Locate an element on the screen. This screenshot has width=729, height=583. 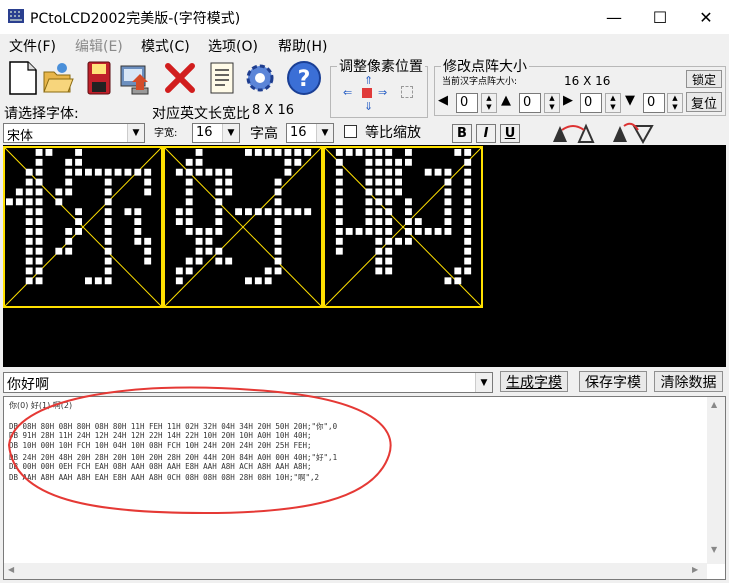
menu-options: 选项(O) is located at coordinates (233, 46).